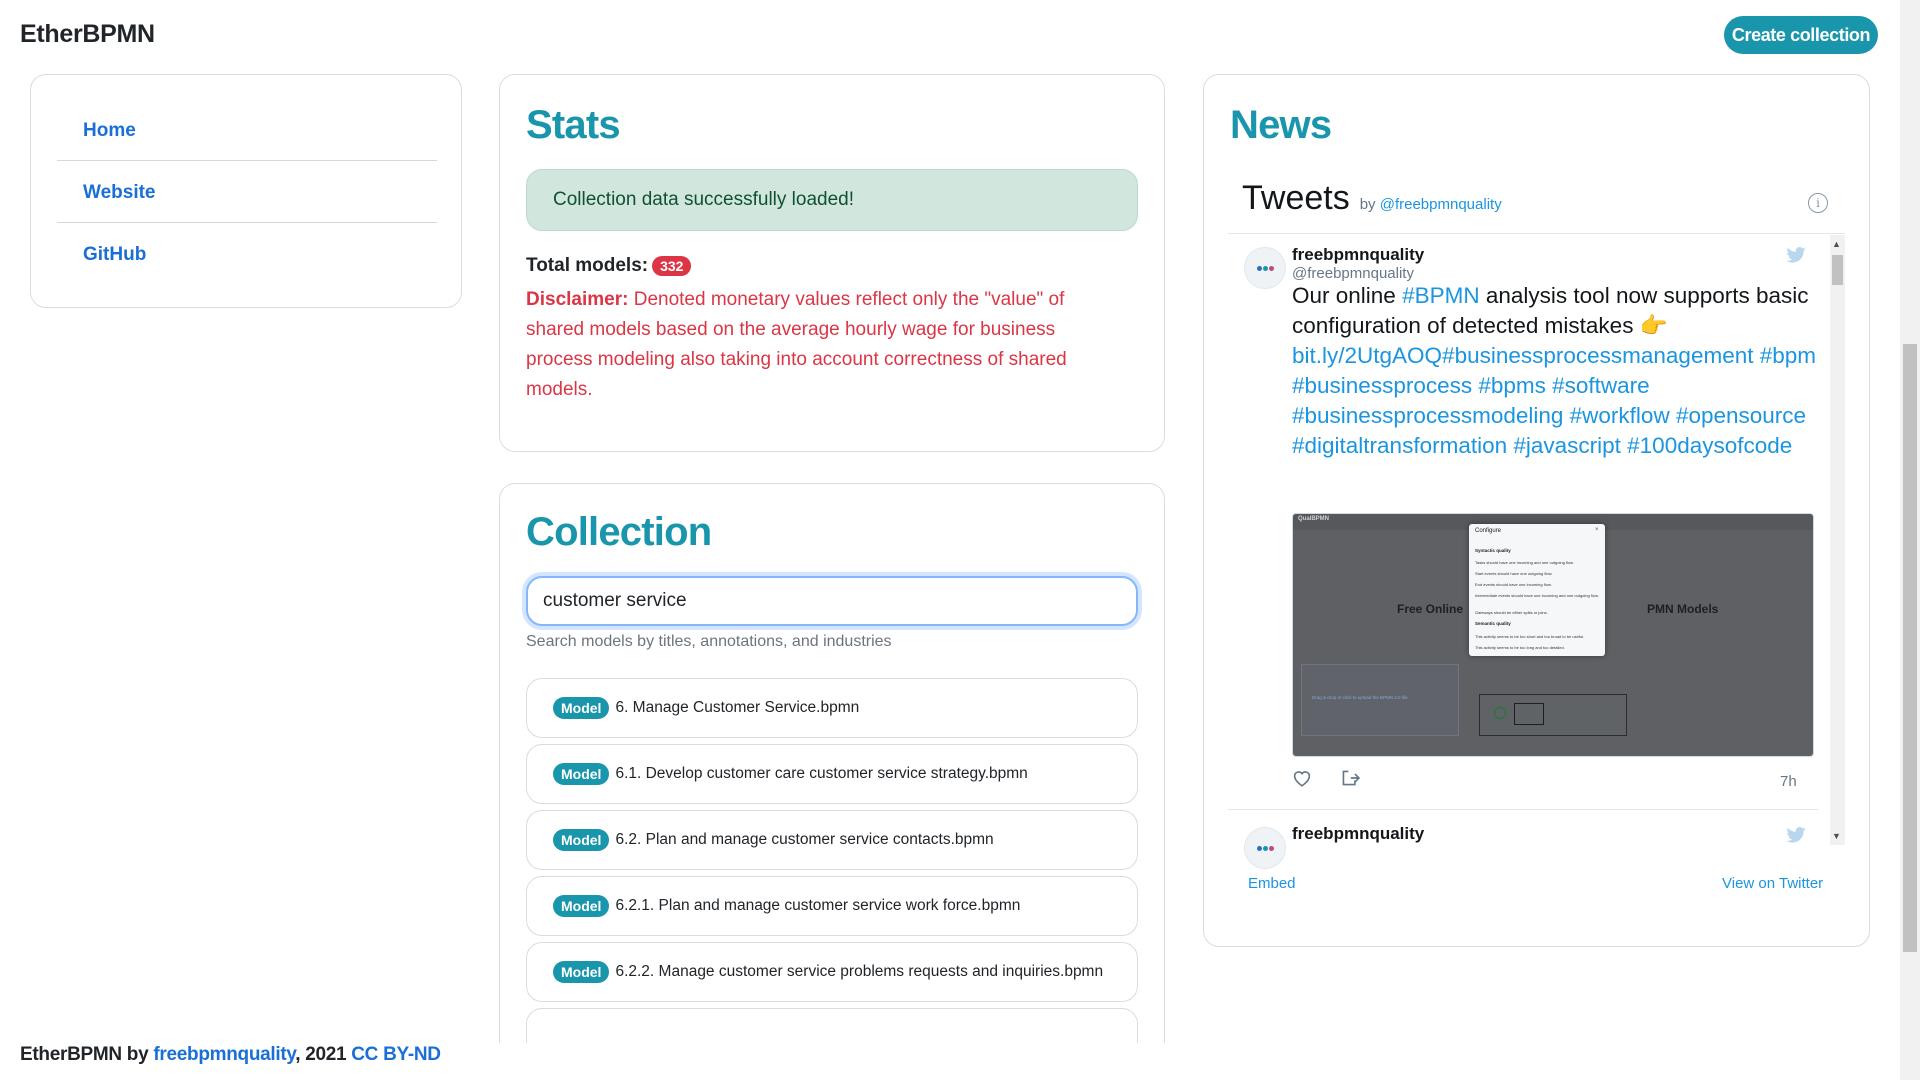 The height and width of the screenshot is (1080, 1920). Describe the element at coordinates (1344, 295) in the screenshot. I see `tweet-text-part: Our online` at that location.